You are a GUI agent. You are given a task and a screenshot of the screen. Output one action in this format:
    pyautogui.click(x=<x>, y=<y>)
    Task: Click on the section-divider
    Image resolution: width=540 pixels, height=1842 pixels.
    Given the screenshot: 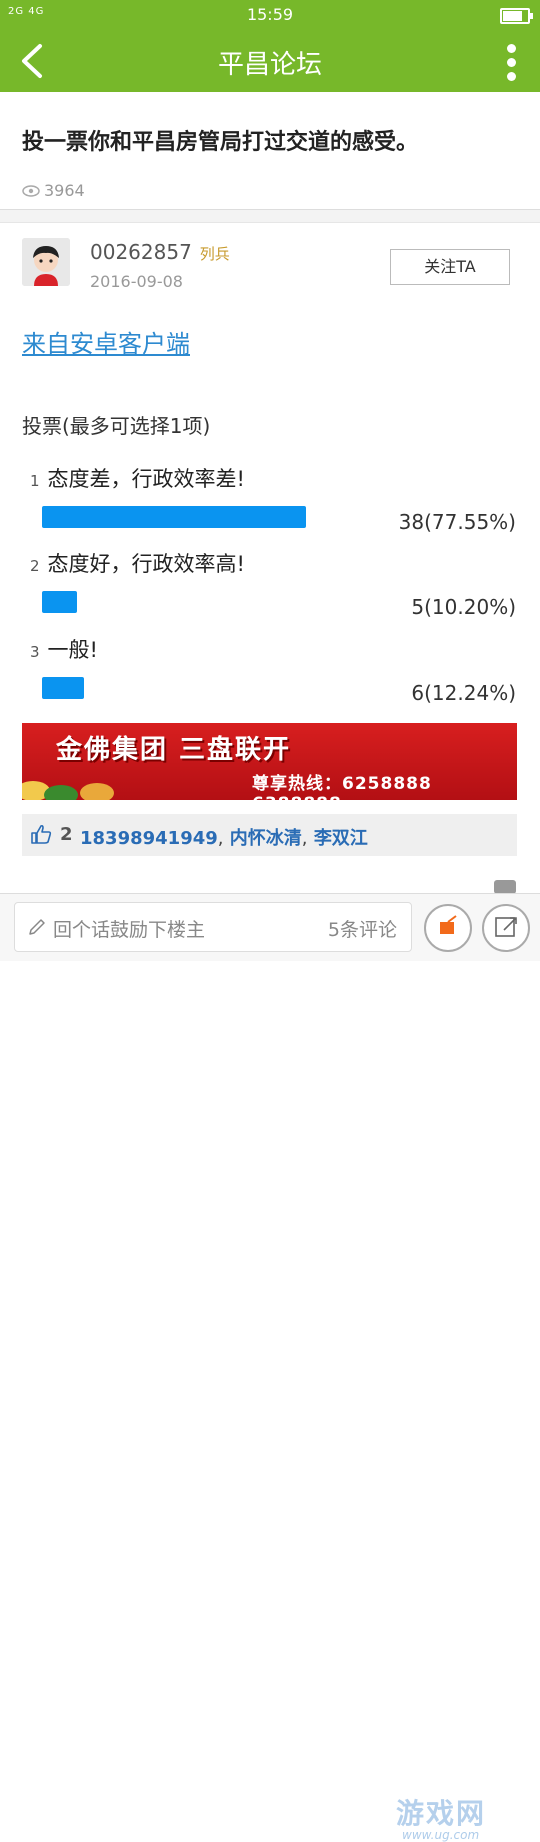 What is the action you would take?
    pyautogui.click(x=270, y=216)
    